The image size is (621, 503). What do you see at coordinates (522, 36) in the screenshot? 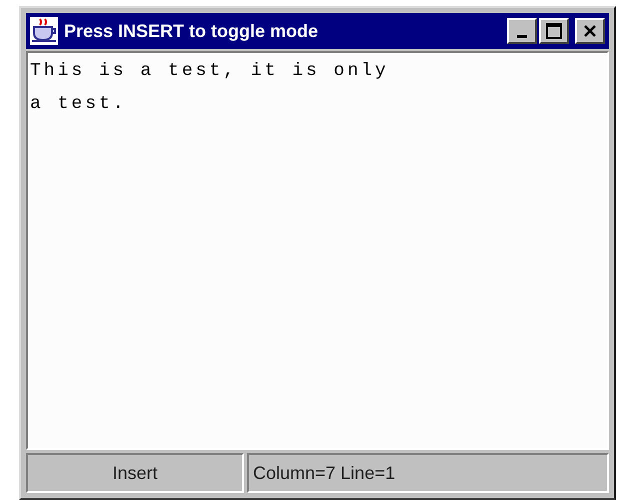
I see `minimize-icon` at bounding box center [522, 36].